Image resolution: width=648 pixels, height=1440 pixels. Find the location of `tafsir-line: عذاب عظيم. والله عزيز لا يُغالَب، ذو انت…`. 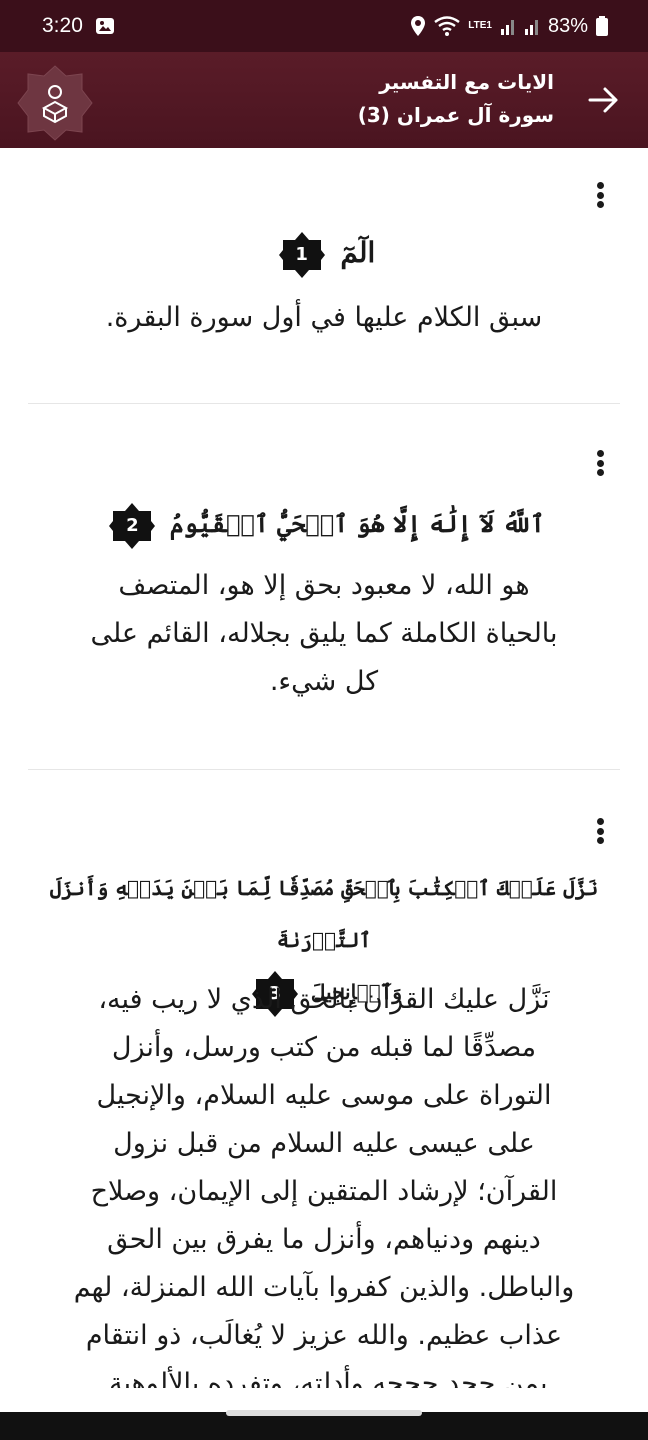

tafsir-line: عذاب عظيم. والله عزيز لا يُغالَب، ذو انت… is located at coordinates (324, 1335).